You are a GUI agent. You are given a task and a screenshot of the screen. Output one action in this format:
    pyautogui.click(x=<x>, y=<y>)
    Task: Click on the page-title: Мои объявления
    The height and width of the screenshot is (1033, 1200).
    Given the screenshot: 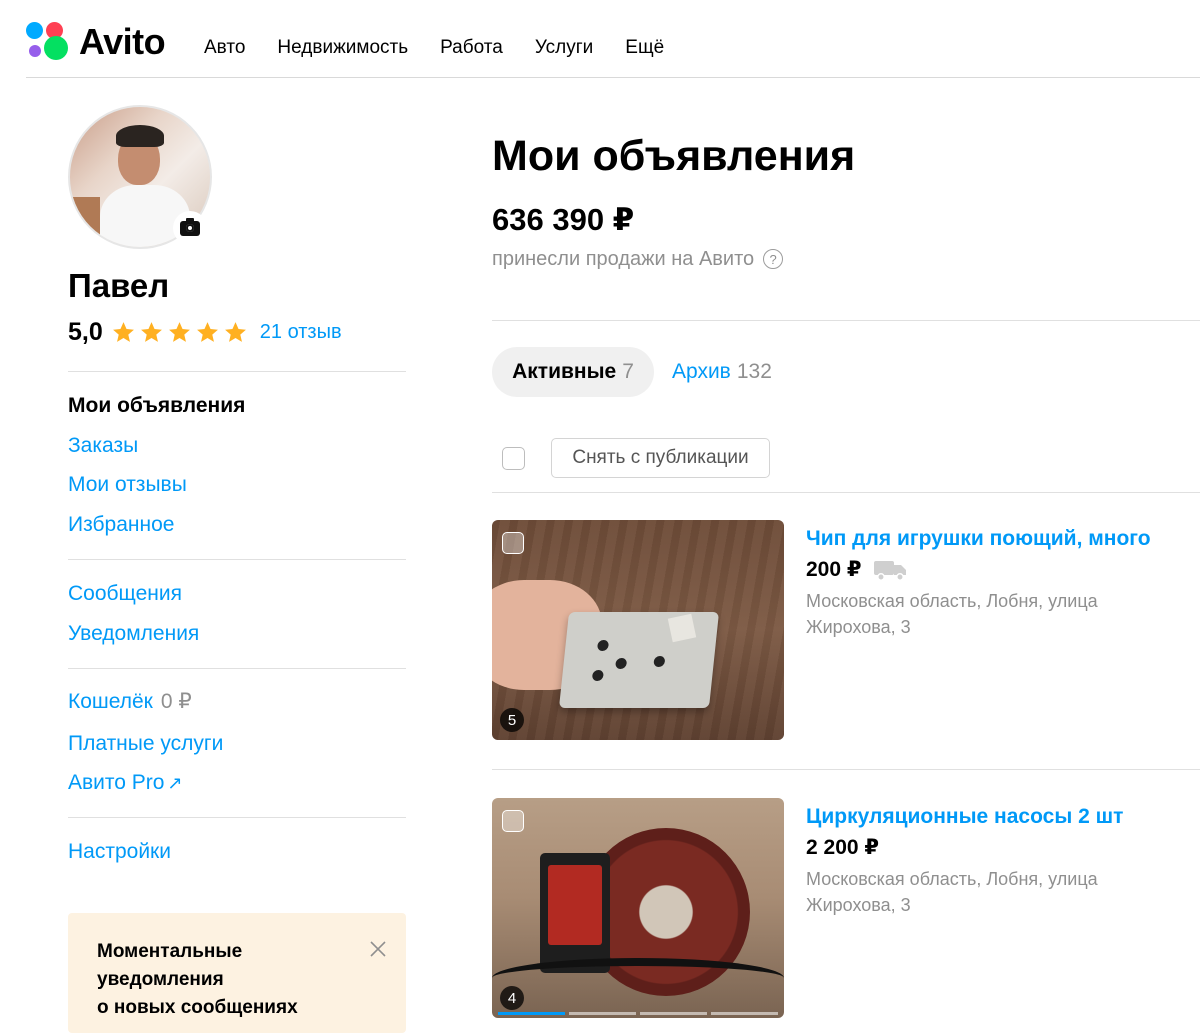 What is the action you would take?
    pyautogui.click(x=674, y=156)
    